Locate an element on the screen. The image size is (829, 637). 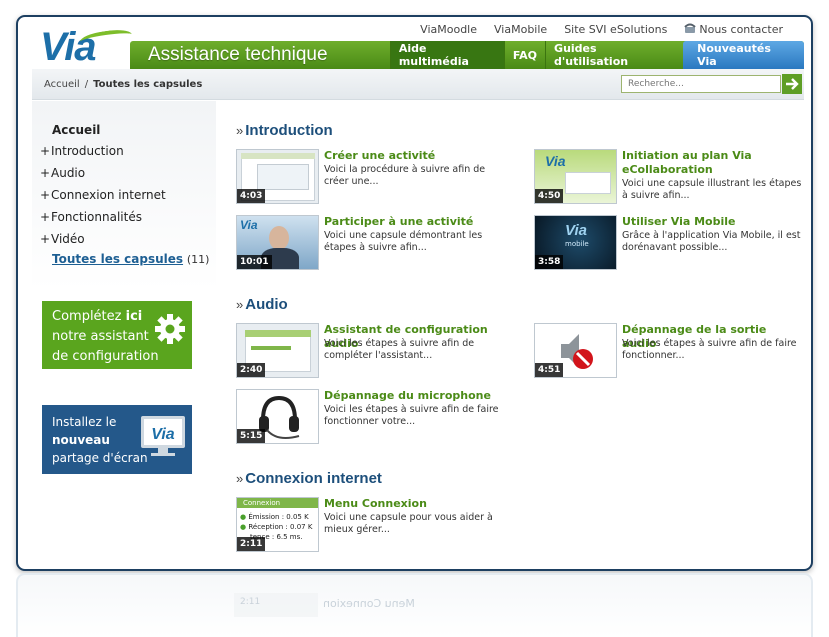
capsule-duration: 10:01 is located at coordinates (254, 262).